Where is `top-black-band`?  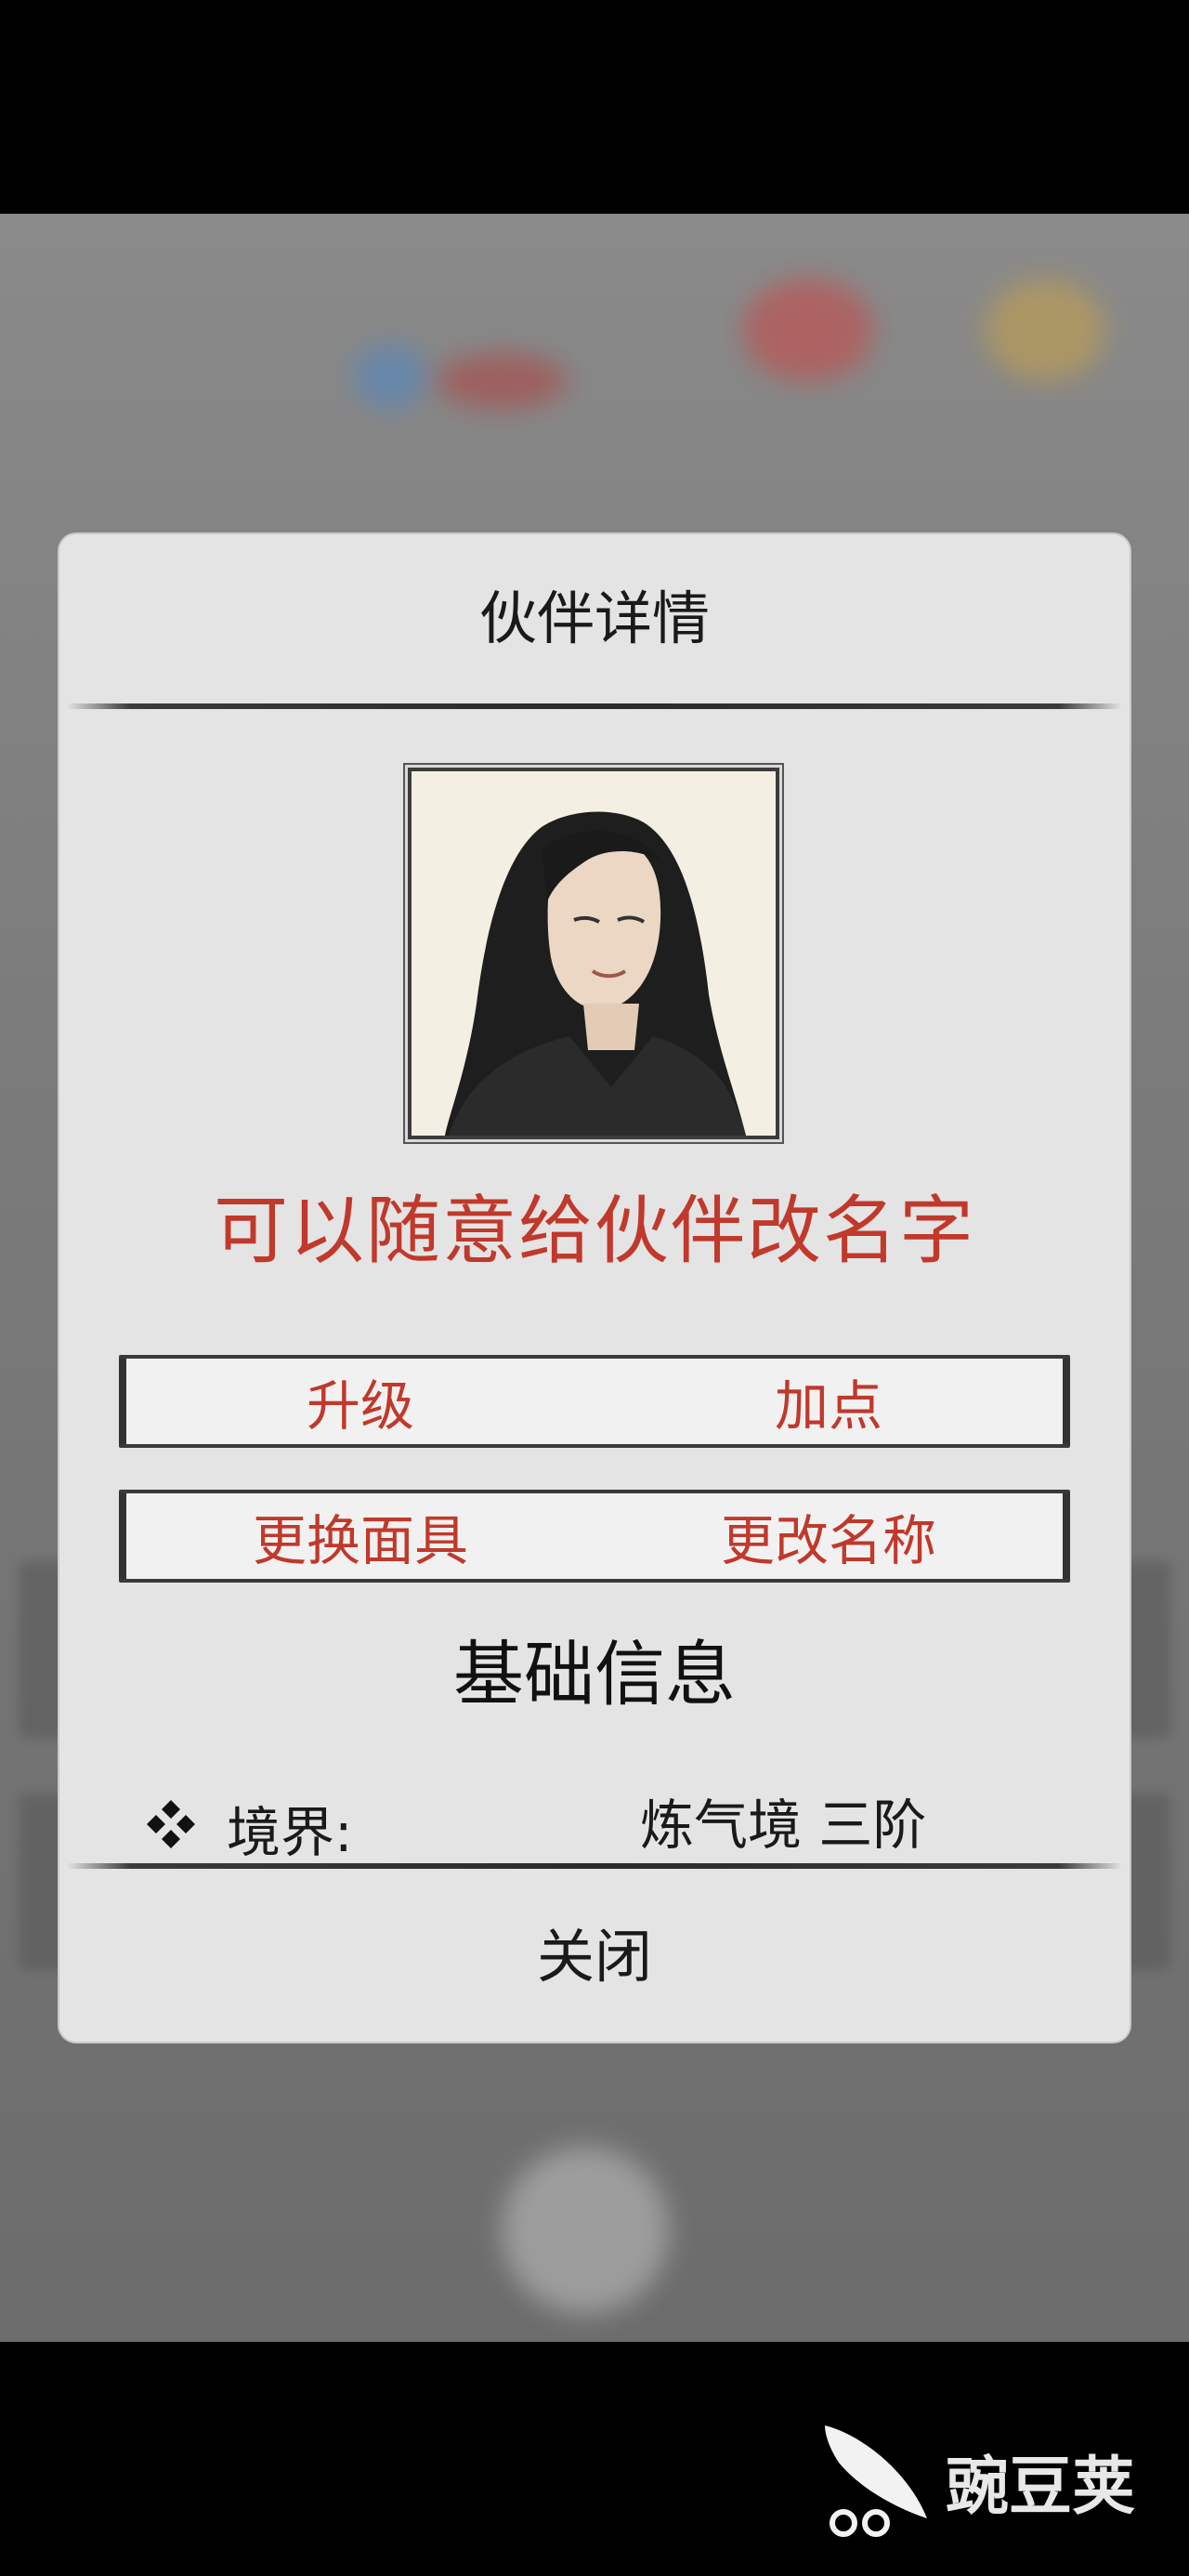 top-black-band is located at coordinates (594, 107).